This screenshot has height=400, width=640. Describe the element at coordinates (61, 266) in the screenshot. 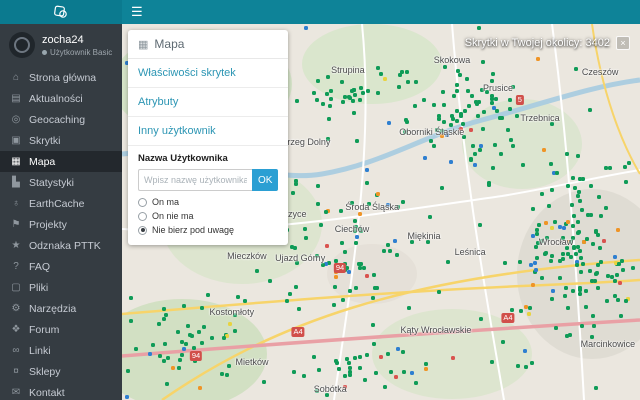

I see `sidebar-item-faq: ? FAQ` at that location.